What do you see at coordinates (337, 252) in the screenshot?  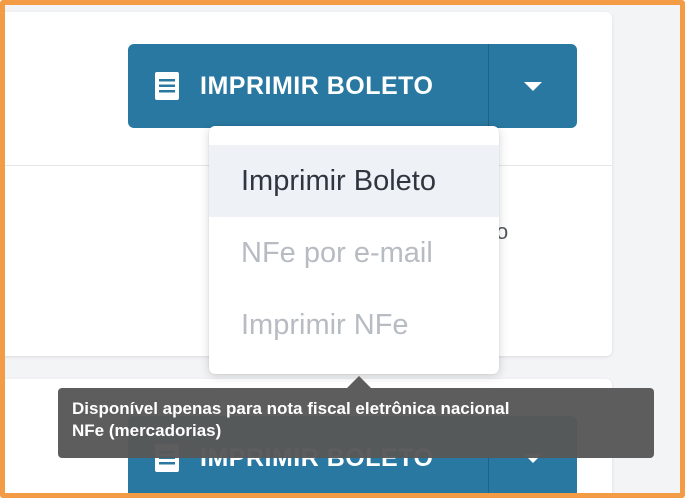 I see `menu-item-nfe-por-email: NFe por e-mail` at bounding box center [337, 252].